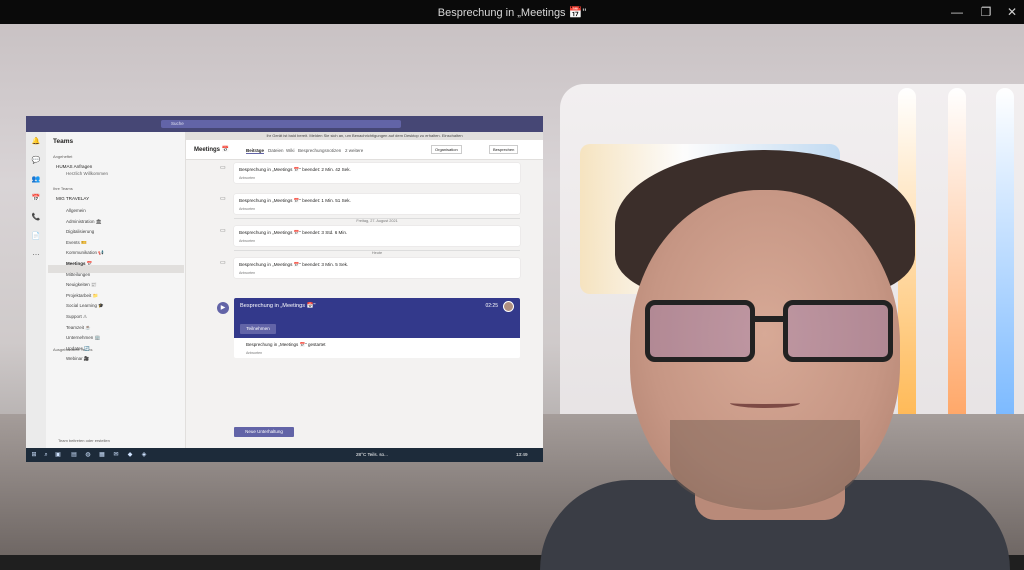 The width and height of the screenshot is (1024, 570). I want to click on taskview-icon: ▣, so click(58, 455).